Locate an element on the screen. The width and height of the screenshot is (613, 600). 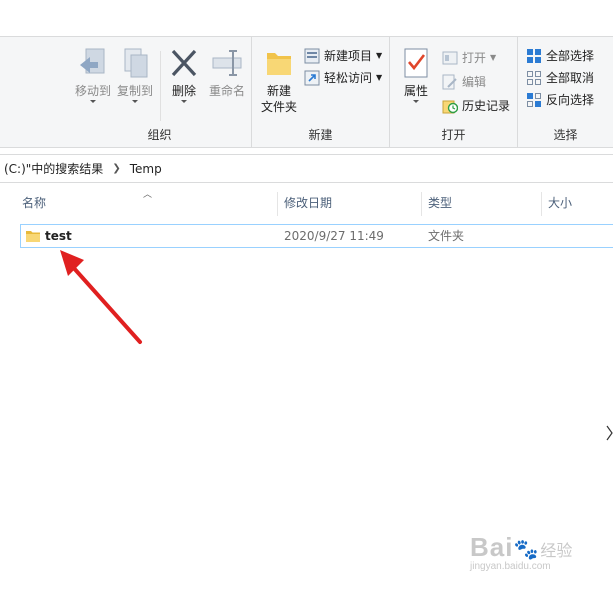
delete-x-icon is located at coordinates (184, 63).